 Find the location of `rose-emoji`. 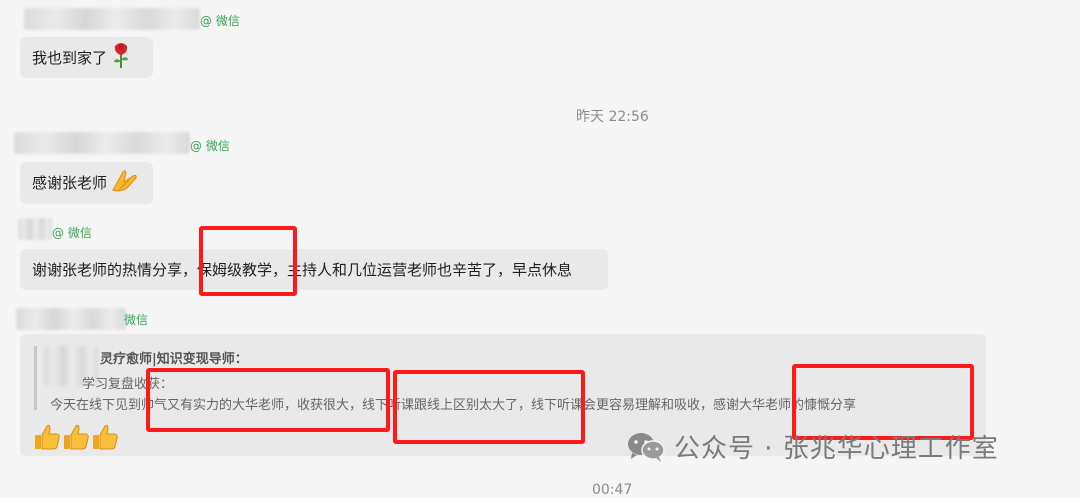

rose-emoji is located at coordinates (121, 58).